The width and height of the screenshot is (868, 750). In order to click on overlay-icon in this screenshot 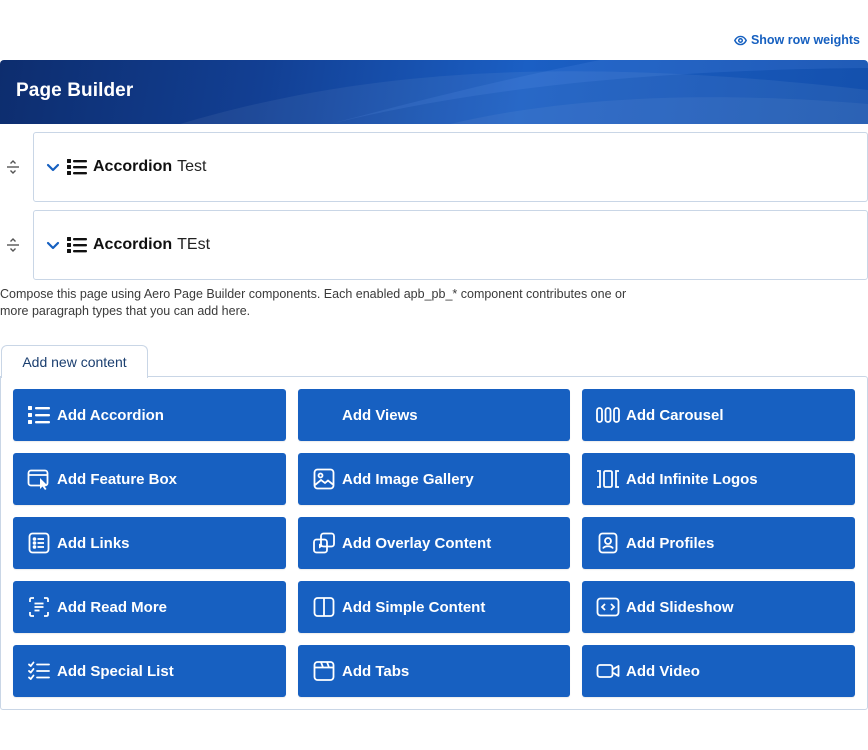, I will do `click(324, 543)`.